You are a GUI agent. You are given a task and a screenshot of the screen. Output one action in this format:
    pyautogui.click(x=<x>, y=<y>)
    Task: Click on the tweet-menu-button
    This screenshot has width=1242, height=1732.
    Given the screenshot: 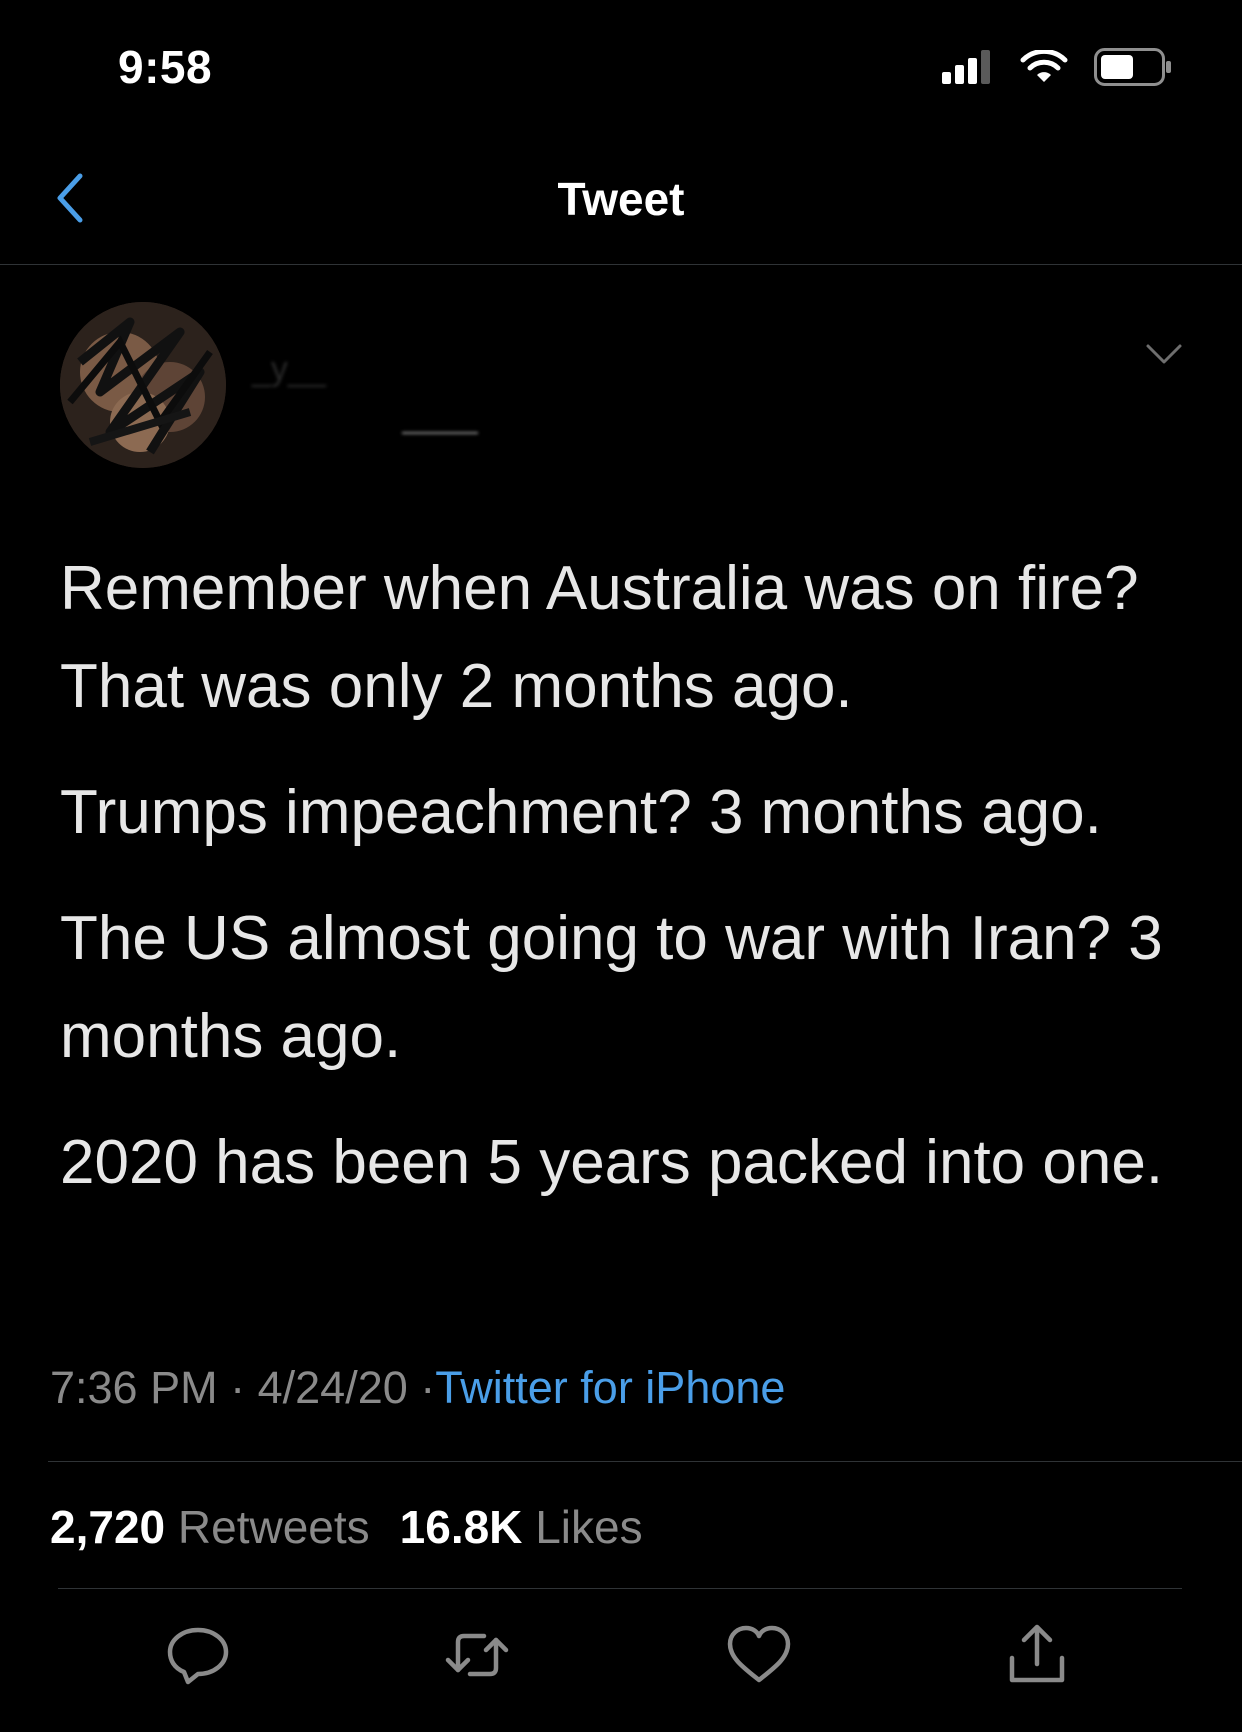 What is the action you would take?
    pyautogui.click(x=1164, y=354)
    